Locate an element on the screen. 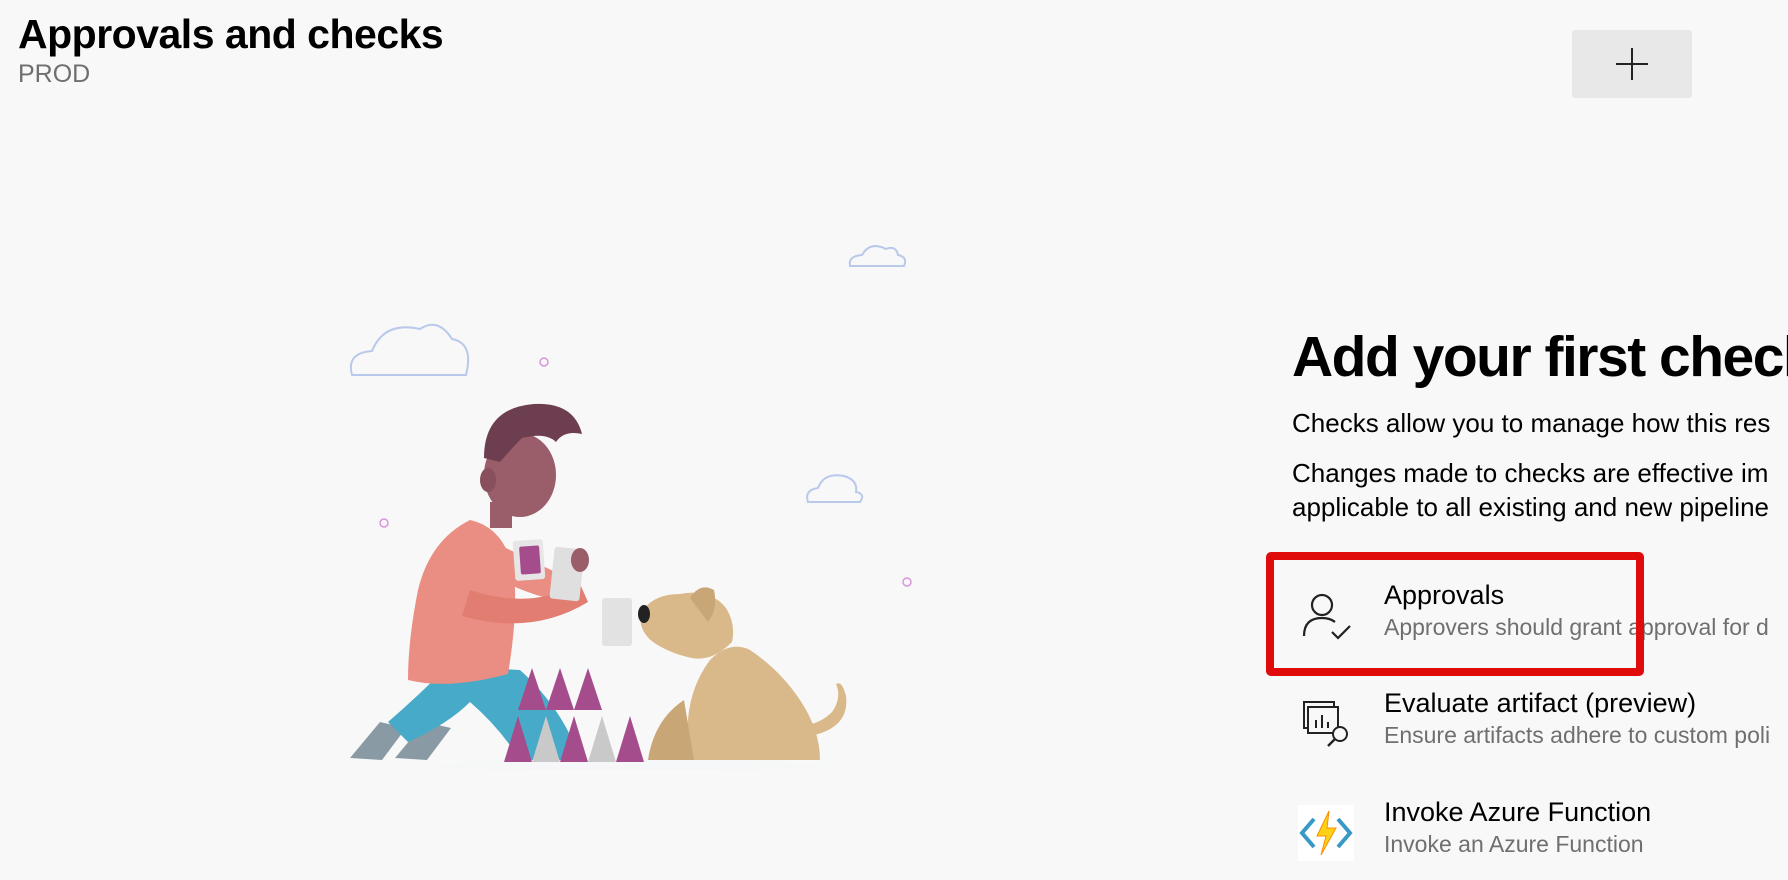  plus-icon is located at coordinates (1632, 64).